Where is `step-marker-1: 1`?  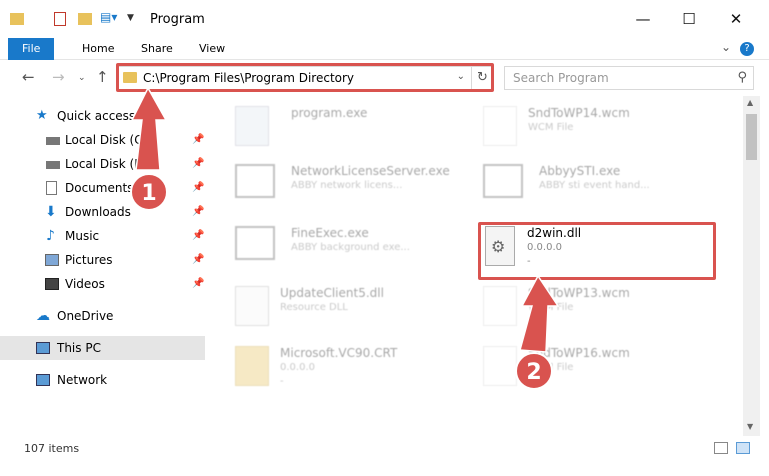 step-marker-1: 1 is located at coordinates (149, 192).